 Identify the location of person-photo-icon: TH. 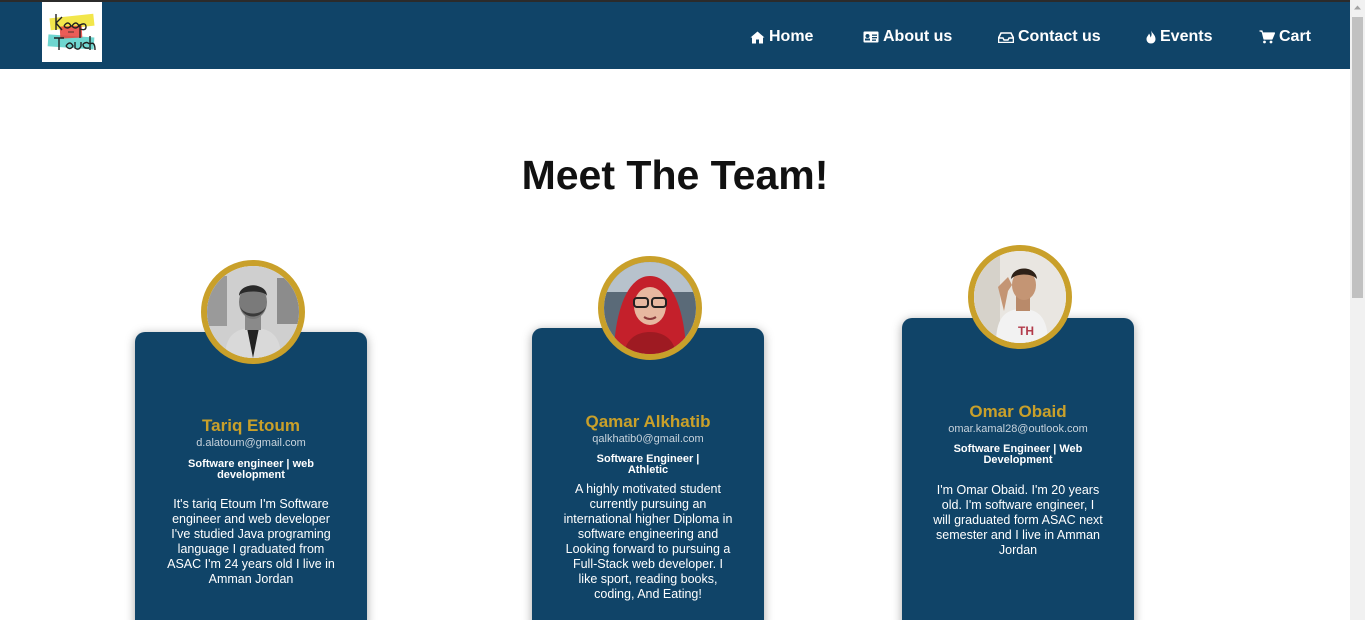
(1020, 297).